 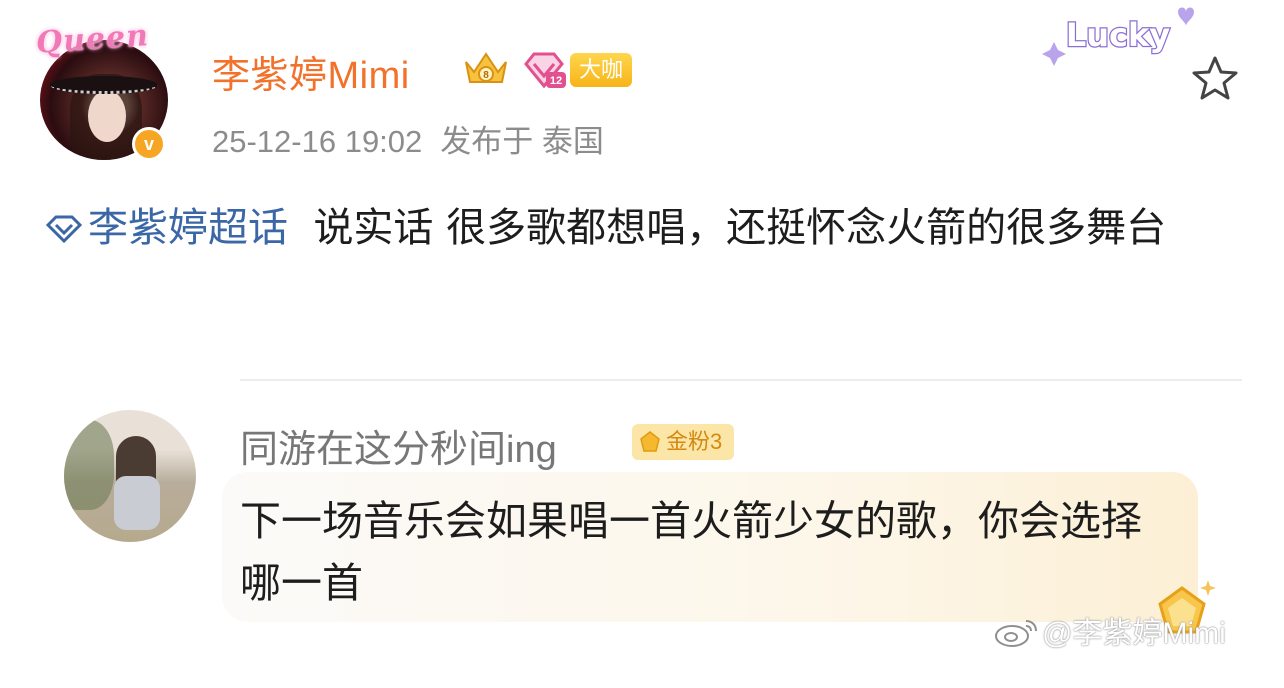 What do you see at coordinates (486, 68) in the screenshot?
I see `crown-icon: 8` at bounding box center [486, 68].